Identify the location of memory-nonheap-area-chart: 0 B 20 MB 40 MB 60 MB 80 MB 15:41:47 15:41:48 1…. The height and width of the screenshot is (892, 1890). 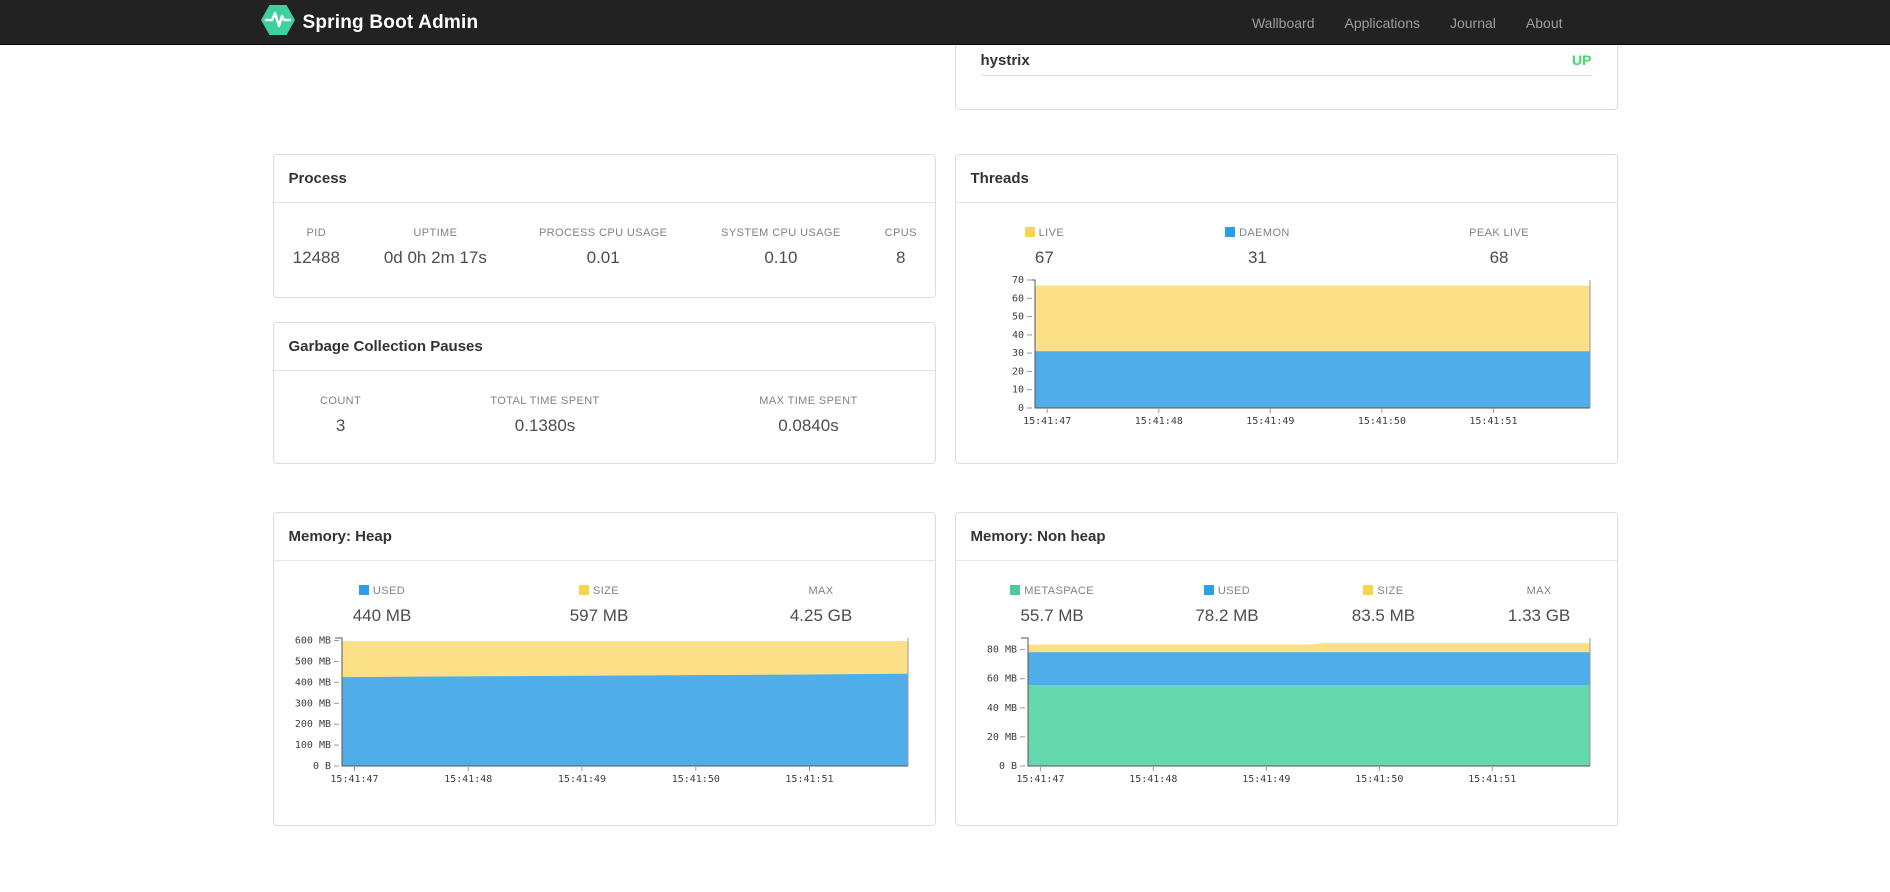
(1288, 711).